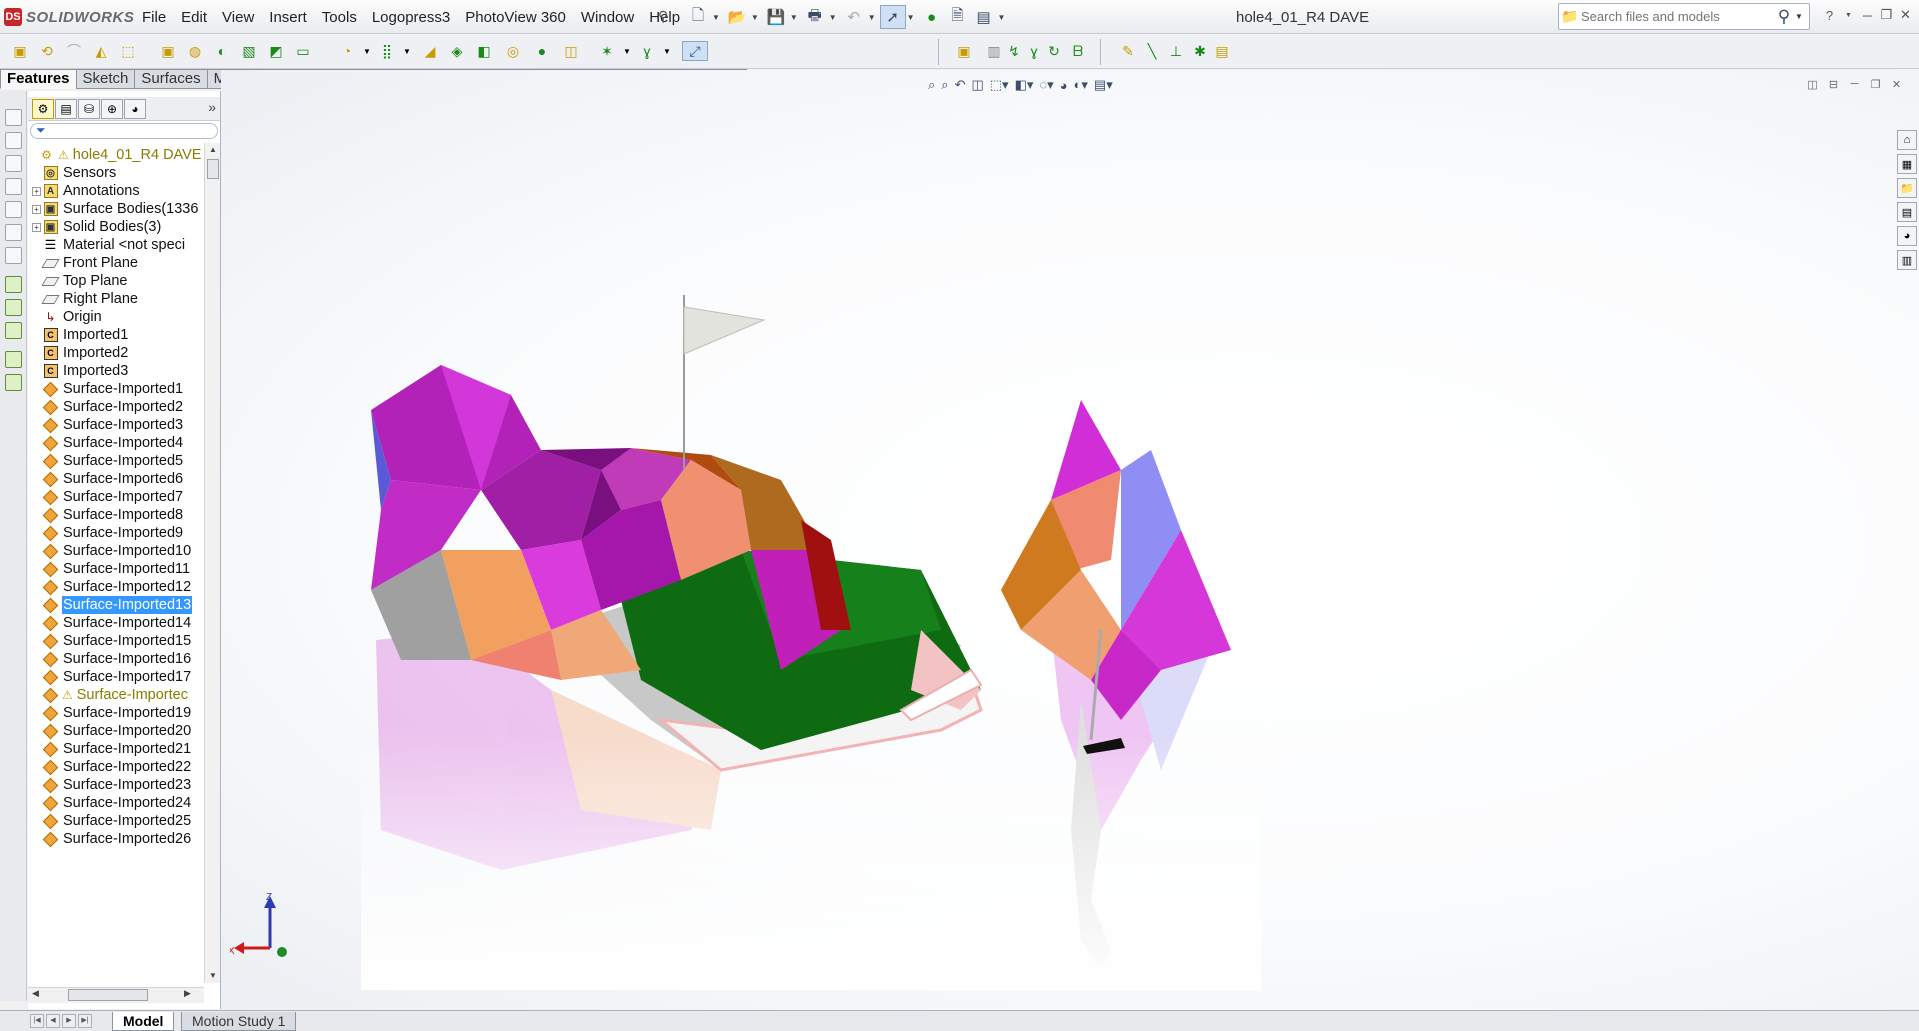  What do you see at coordinates (339, 17) in the screenshot?
I see `menu-item-tools: Tools` at bounding box center [339, 17].